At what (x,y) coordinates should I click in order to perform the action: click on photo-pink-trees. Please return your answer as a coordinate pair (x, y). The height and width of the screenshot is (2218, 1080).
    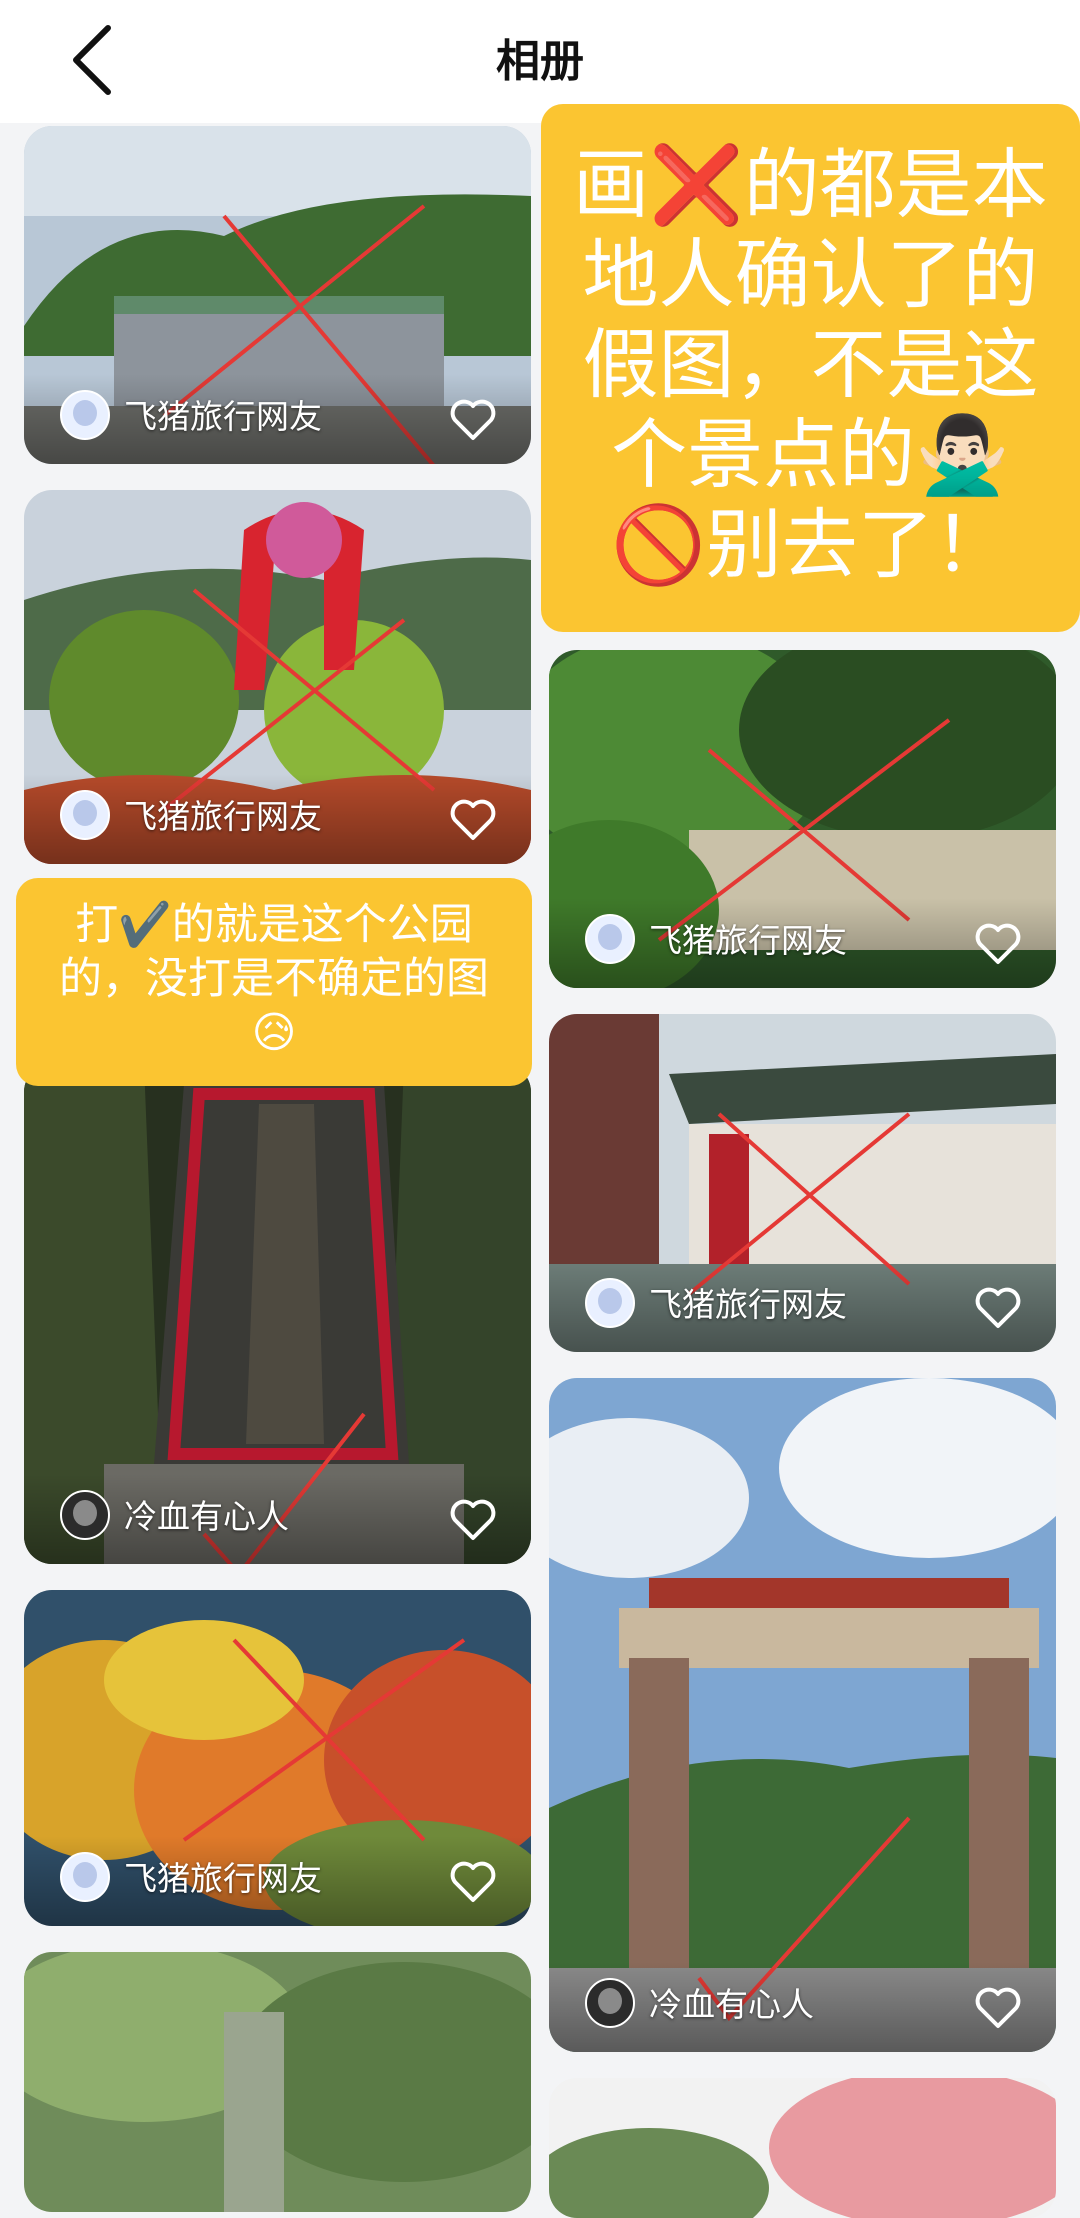
    Looking at the image, I should click on (802, 2148).